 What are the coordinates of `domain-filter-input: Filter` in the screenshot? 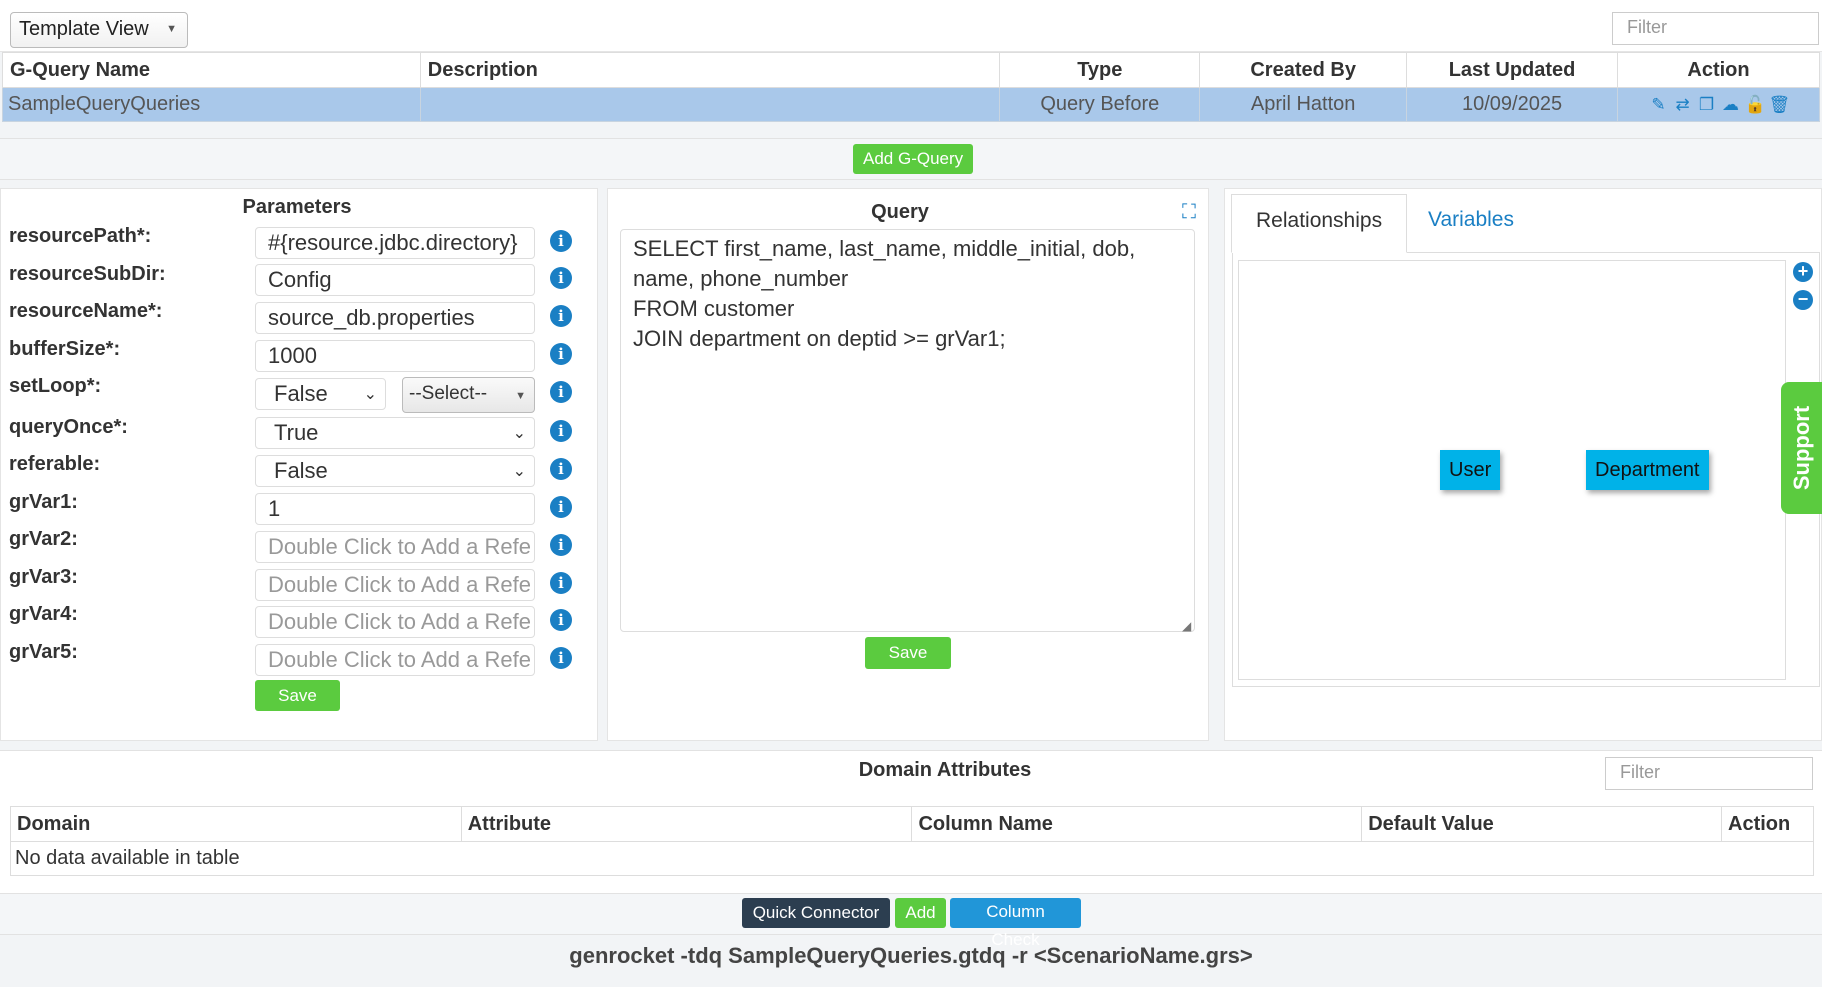 It's located at (1709, 773).